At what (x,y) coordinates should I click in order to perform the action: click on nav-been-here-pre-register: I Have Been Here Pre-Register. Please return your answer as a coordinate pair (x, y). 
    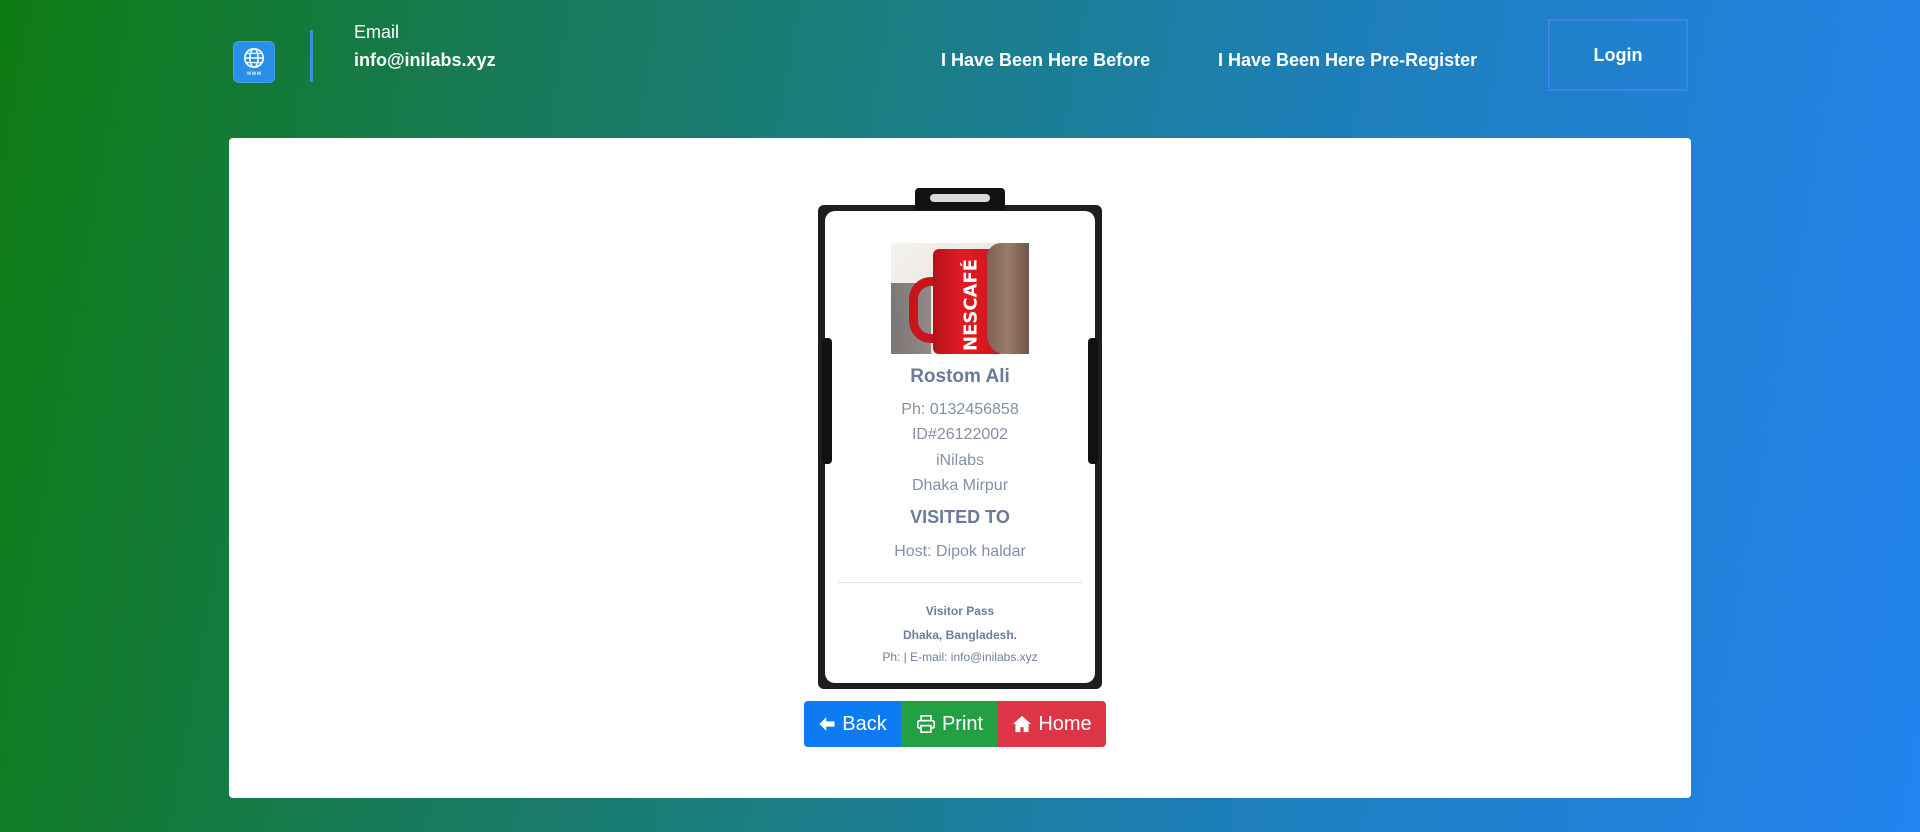
    Looking at the image, I should click on (1347, 60).